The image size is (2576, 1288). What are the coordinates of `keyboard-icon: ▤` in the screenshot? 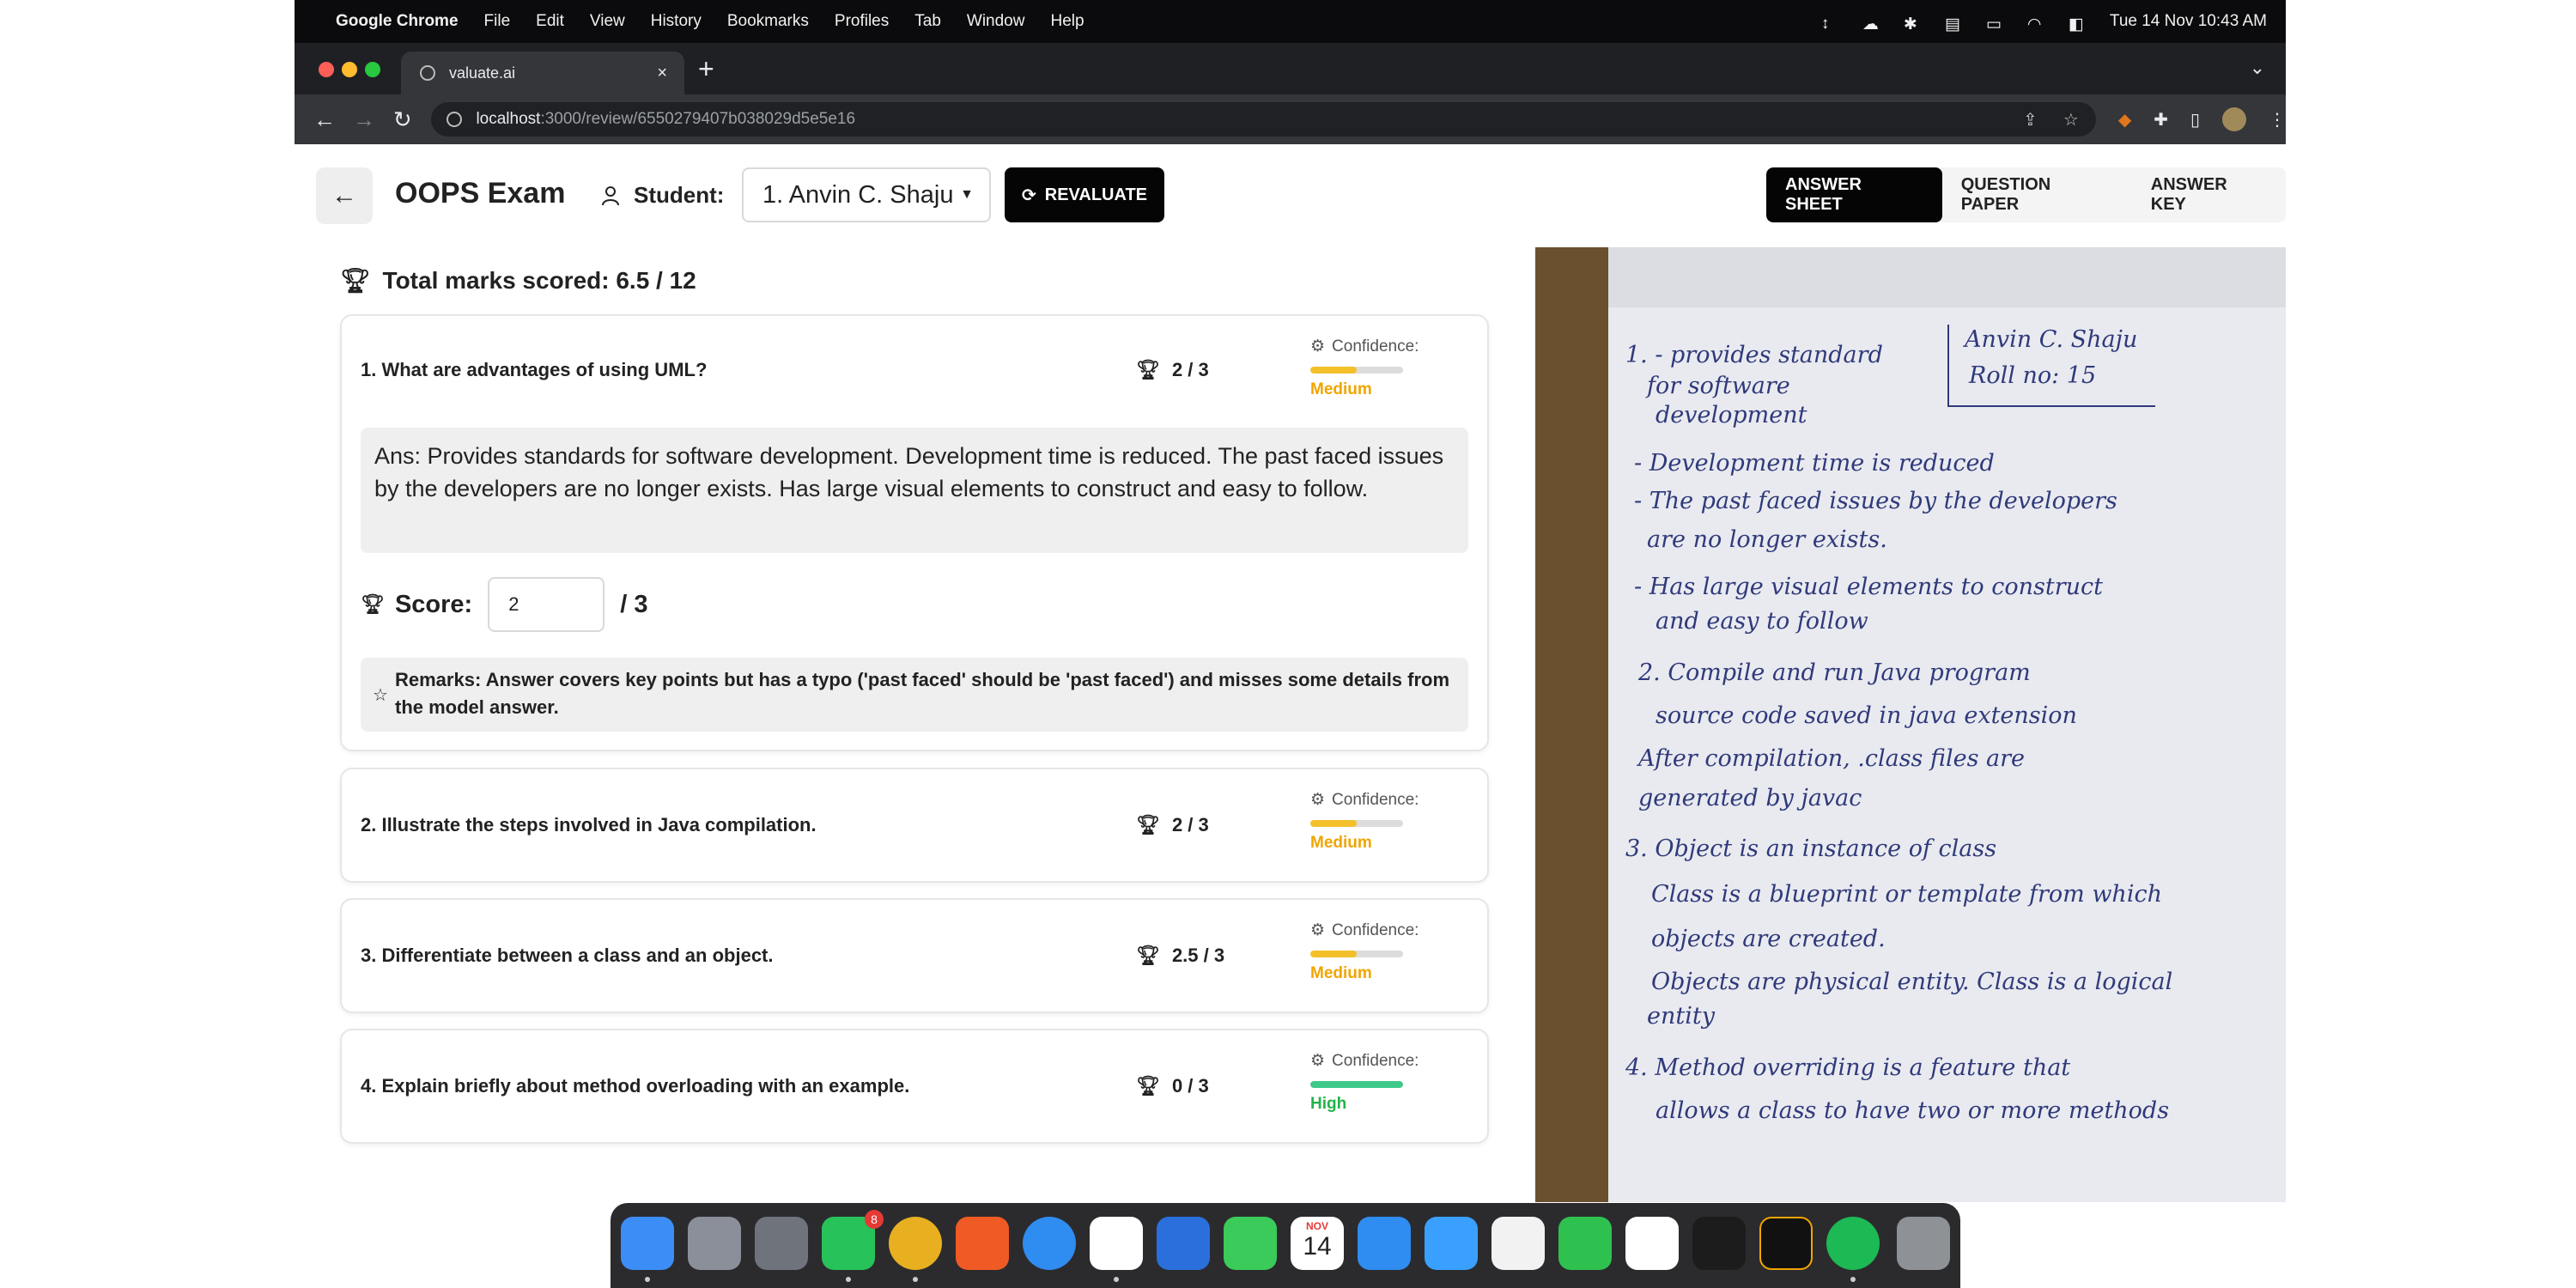 It's located at (1954, 24).